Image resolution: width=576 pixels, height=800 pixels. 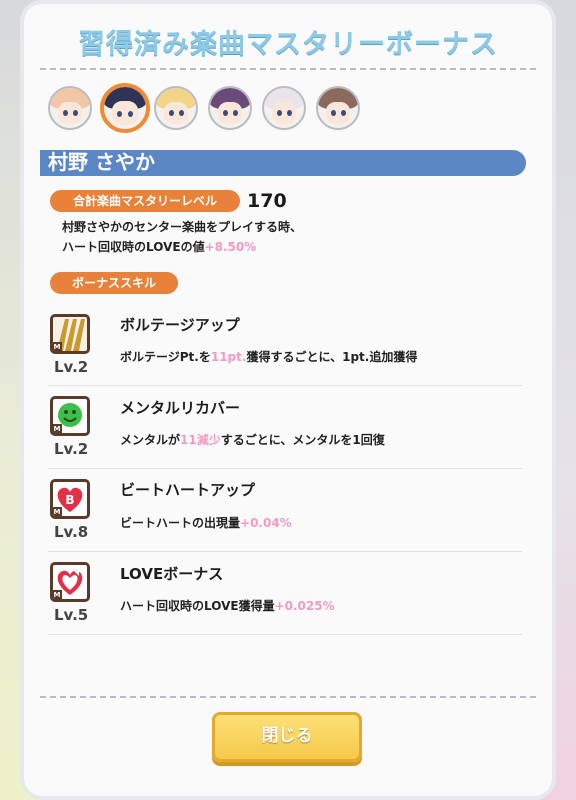 I want to click on voltage-up-icon: M, so click(x=70, y=334).